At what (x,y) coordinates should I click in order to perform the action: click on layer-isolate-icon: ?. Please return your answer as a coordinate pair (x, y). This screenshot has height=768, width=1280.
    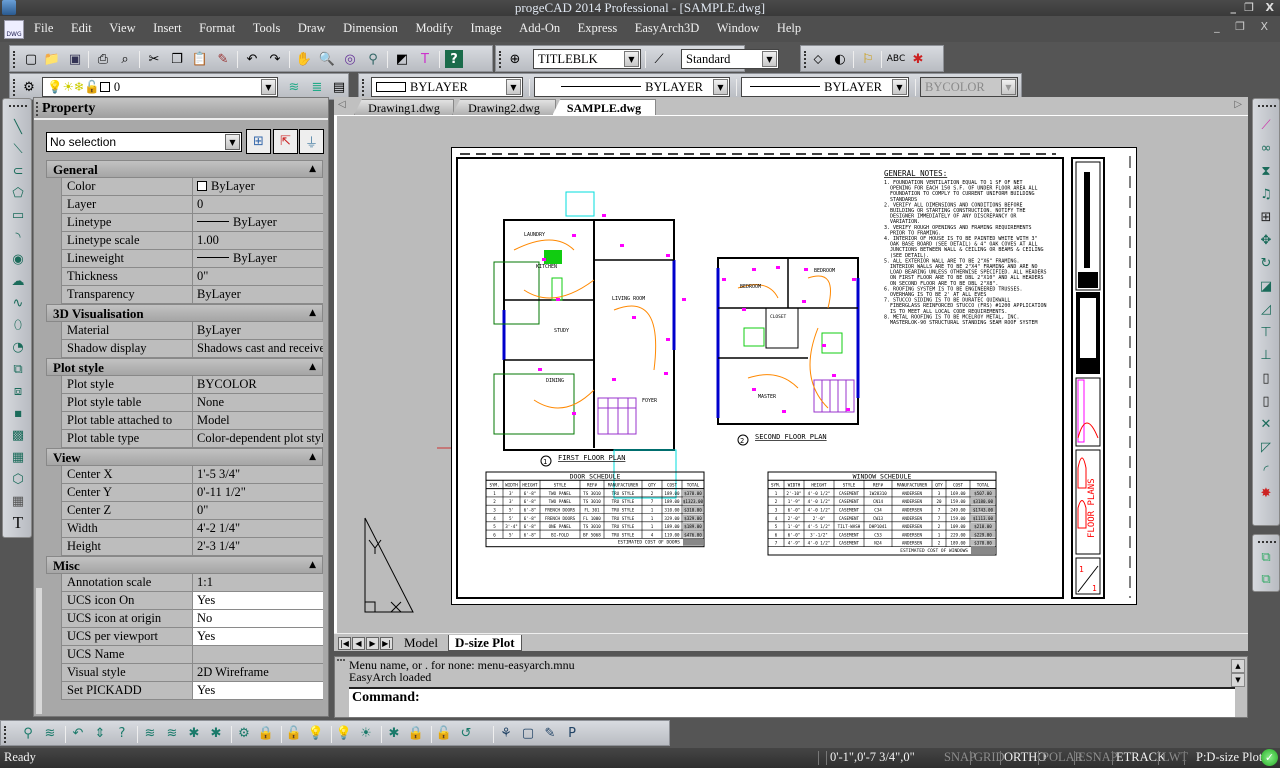
    Looking at the image, I should click on (122, 733).